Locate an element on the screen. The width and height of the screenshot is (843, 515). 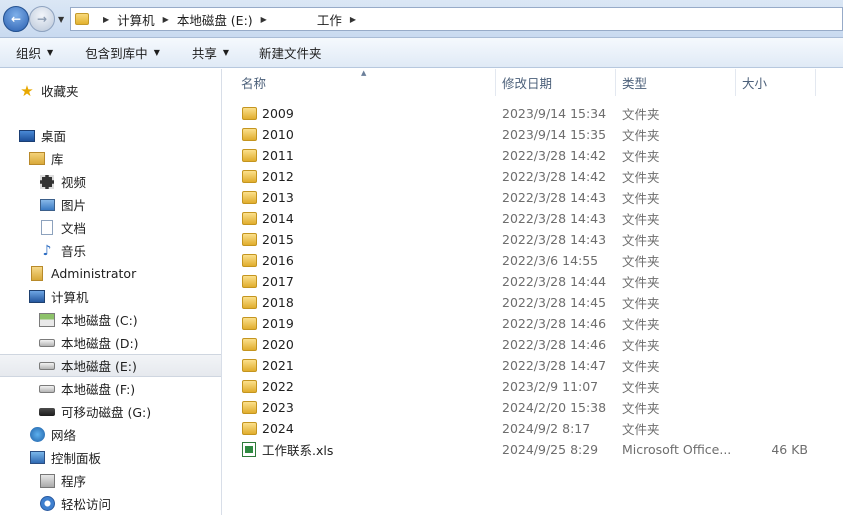
file-name-cell: 2023 is located at coordinates (359, 407).